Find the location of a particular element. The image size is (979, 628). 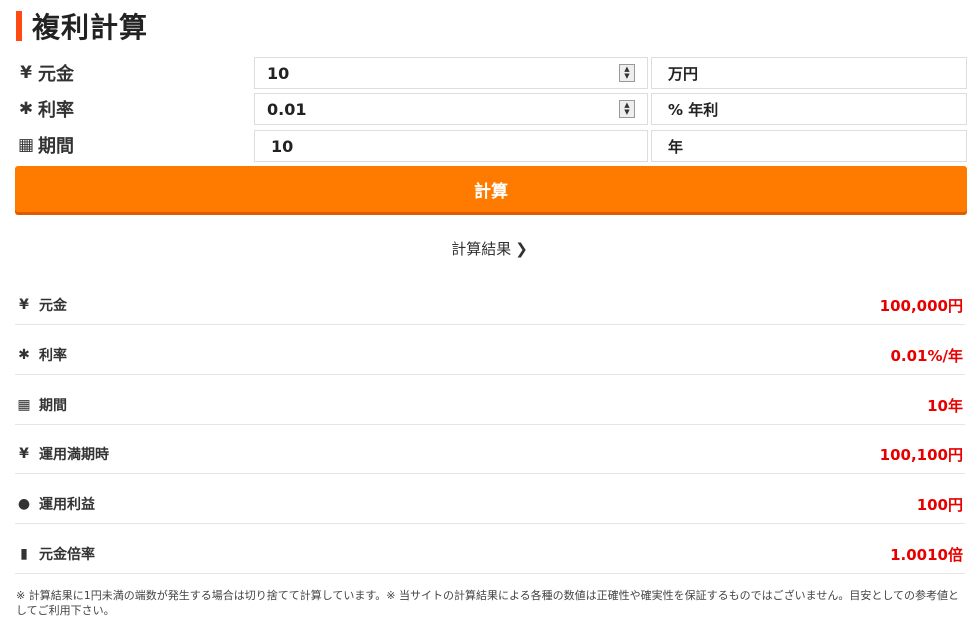

result-row-period: ▦ 期間 10年 is located at coordinates (490, 405).